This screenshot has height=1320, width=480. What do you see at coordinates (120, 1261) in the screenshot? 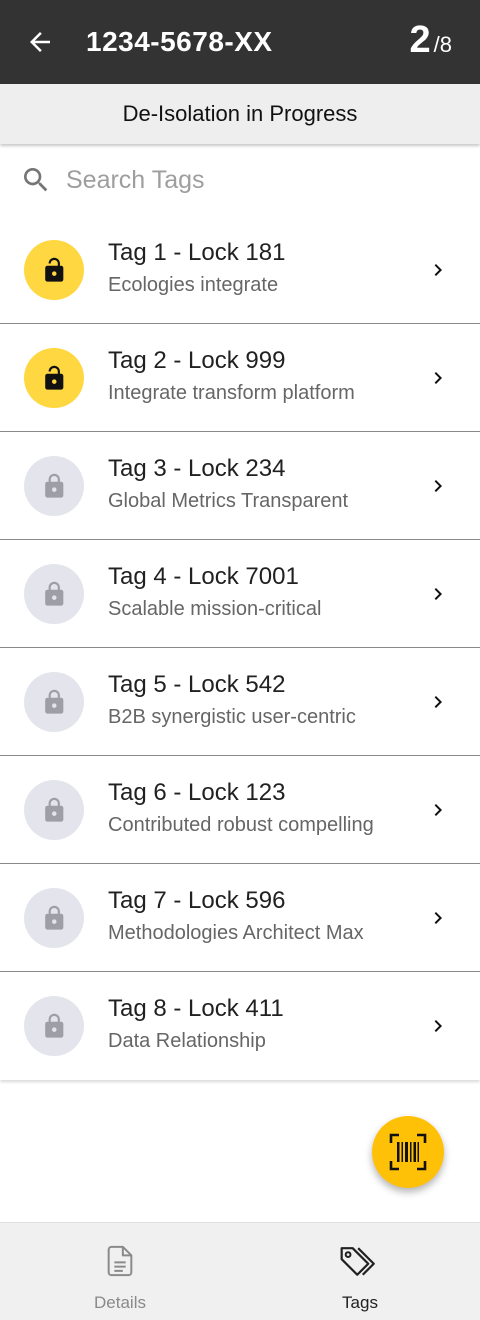
I see `document-icon` at bounding box center [120, 1261].